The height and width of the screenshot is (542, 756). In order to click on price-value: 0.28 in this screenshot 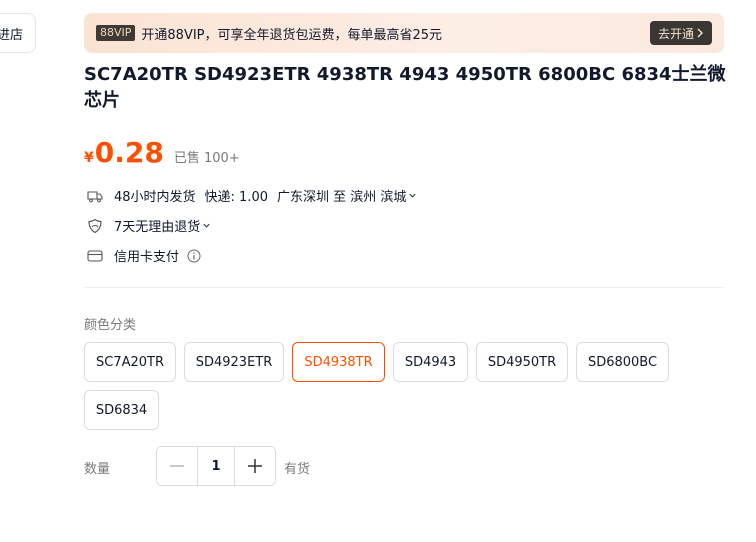, I will do `click(129, 152)`.